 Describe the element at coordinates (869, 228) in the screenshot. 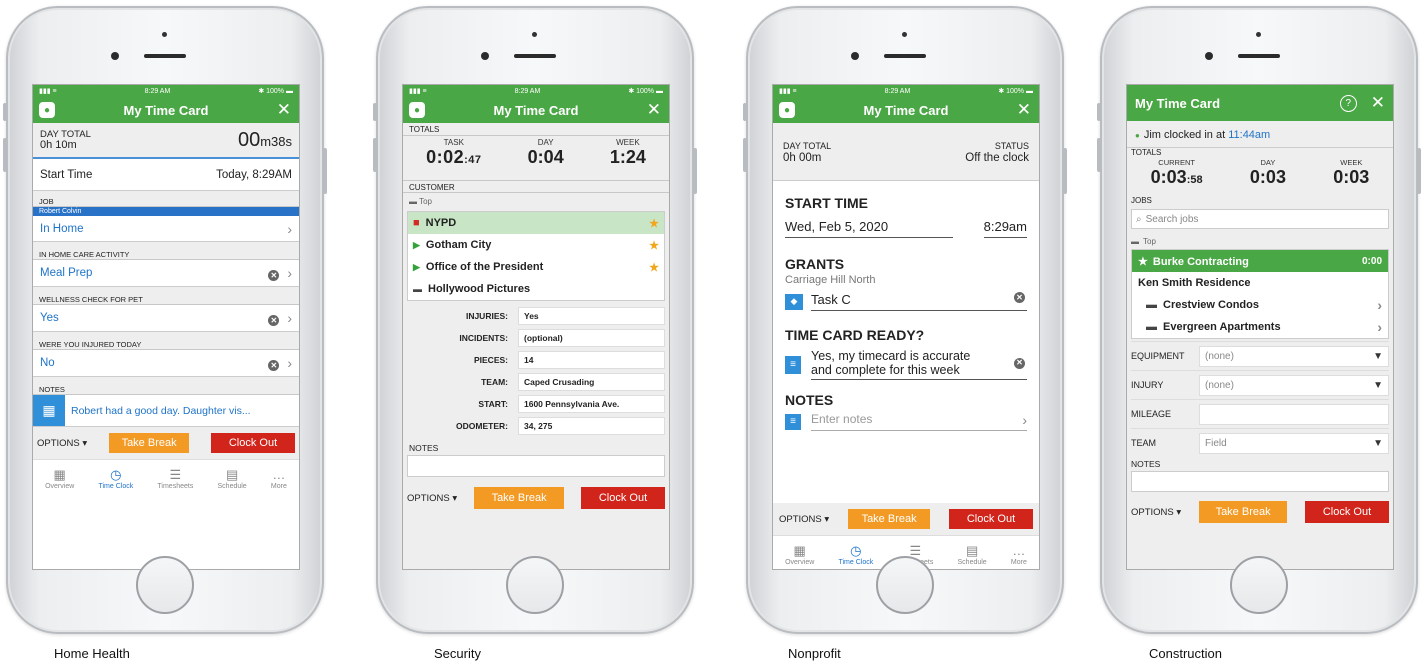

I see `start-date-field: Wed, Feb 5, 2020` at that location.